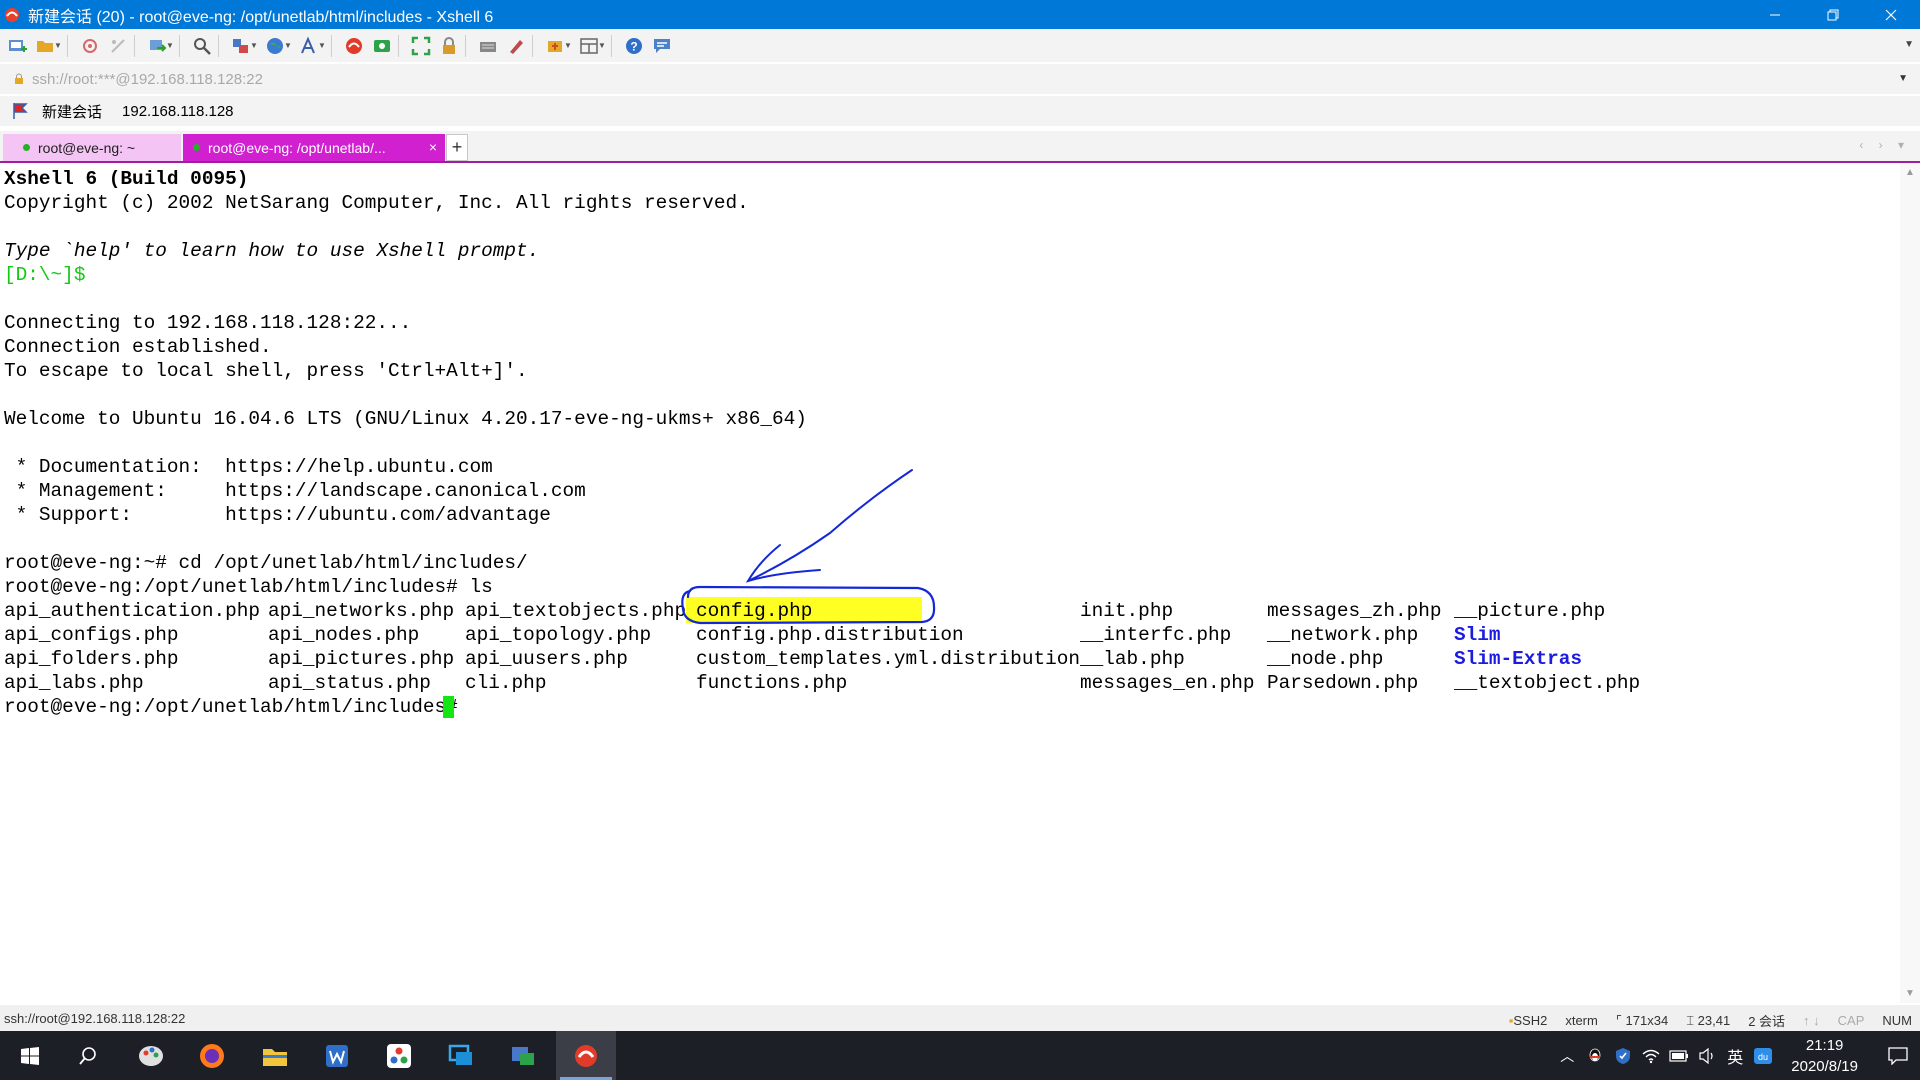  I want to click on scroll-down-icon: ▼, so click(1910, 993).